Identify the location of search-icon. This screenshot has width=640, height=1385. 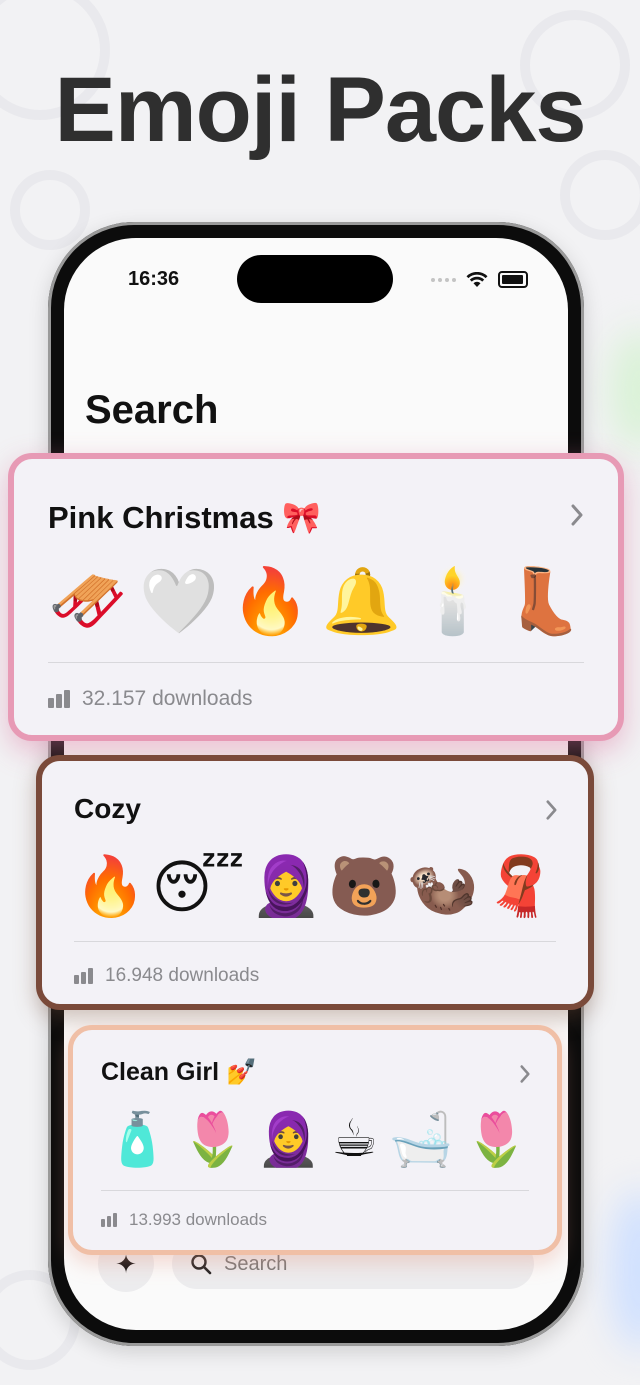
(201, 1264).